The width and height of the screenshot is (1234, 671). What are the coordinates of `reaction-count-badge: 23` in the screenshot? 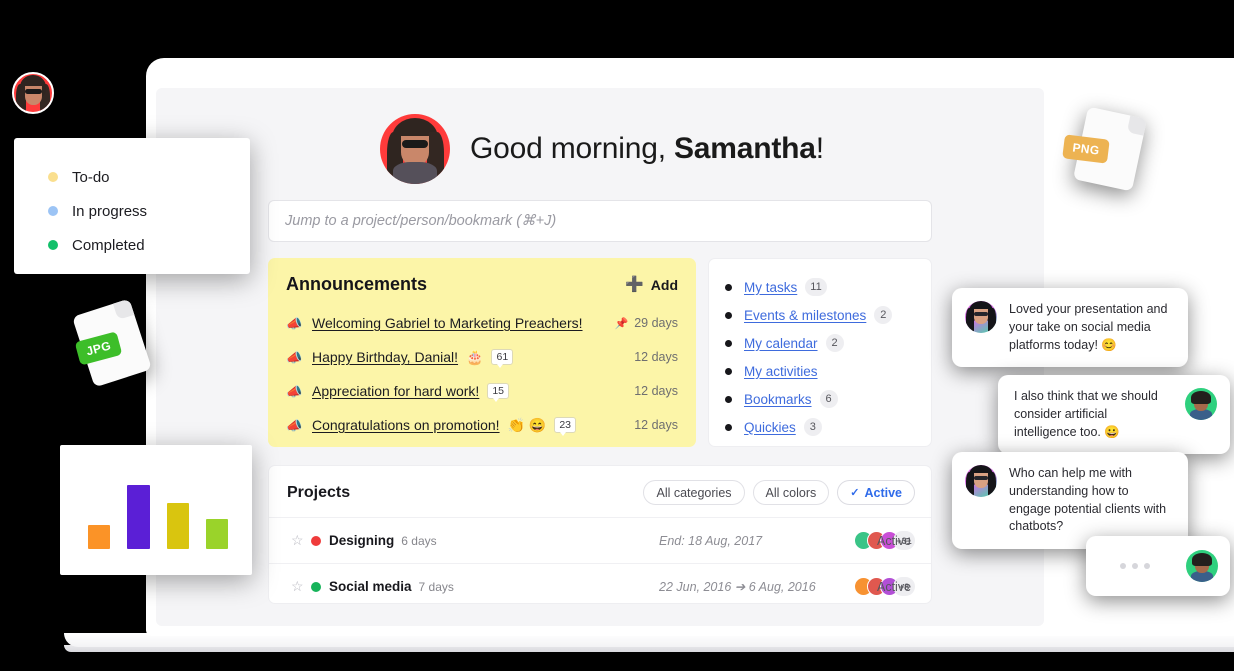 It's located at (565, 426).